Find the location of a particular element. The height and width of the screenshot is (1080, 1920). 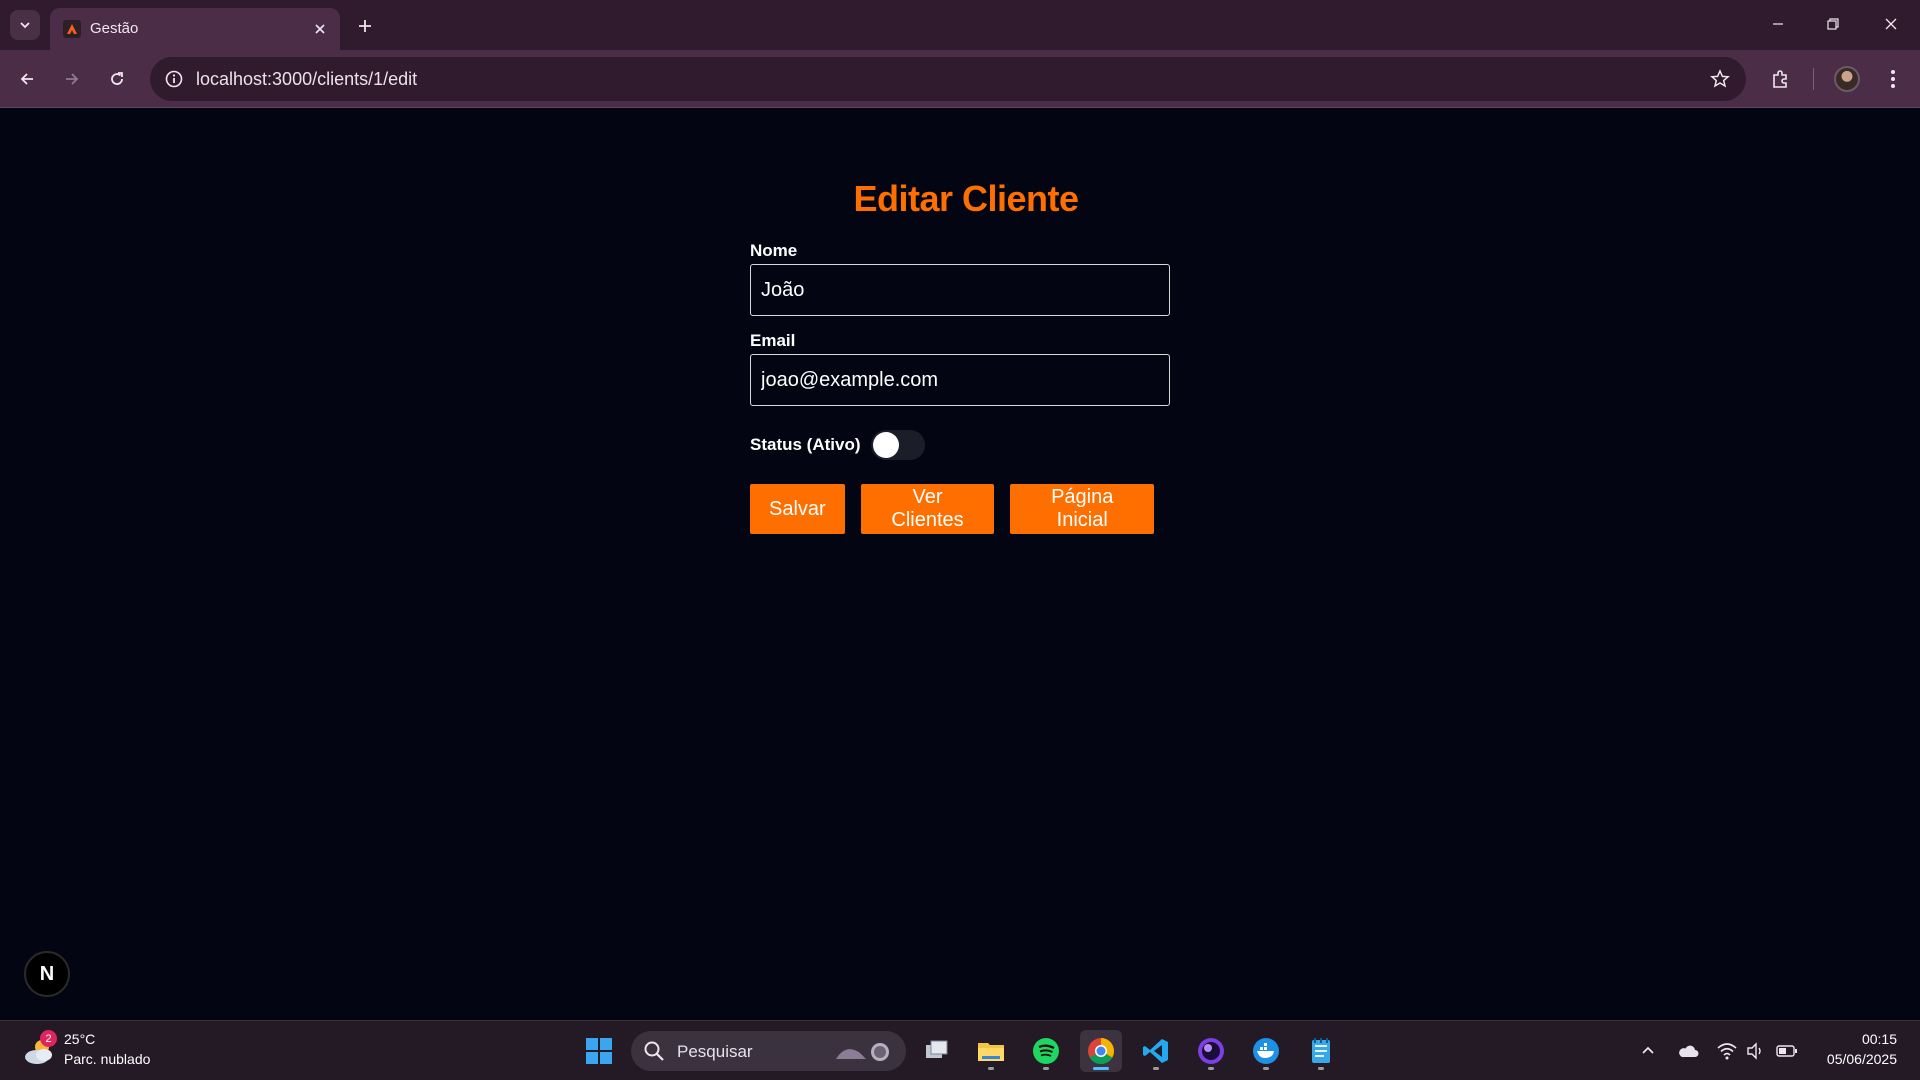

email-field is located at coordinates (960, 380).